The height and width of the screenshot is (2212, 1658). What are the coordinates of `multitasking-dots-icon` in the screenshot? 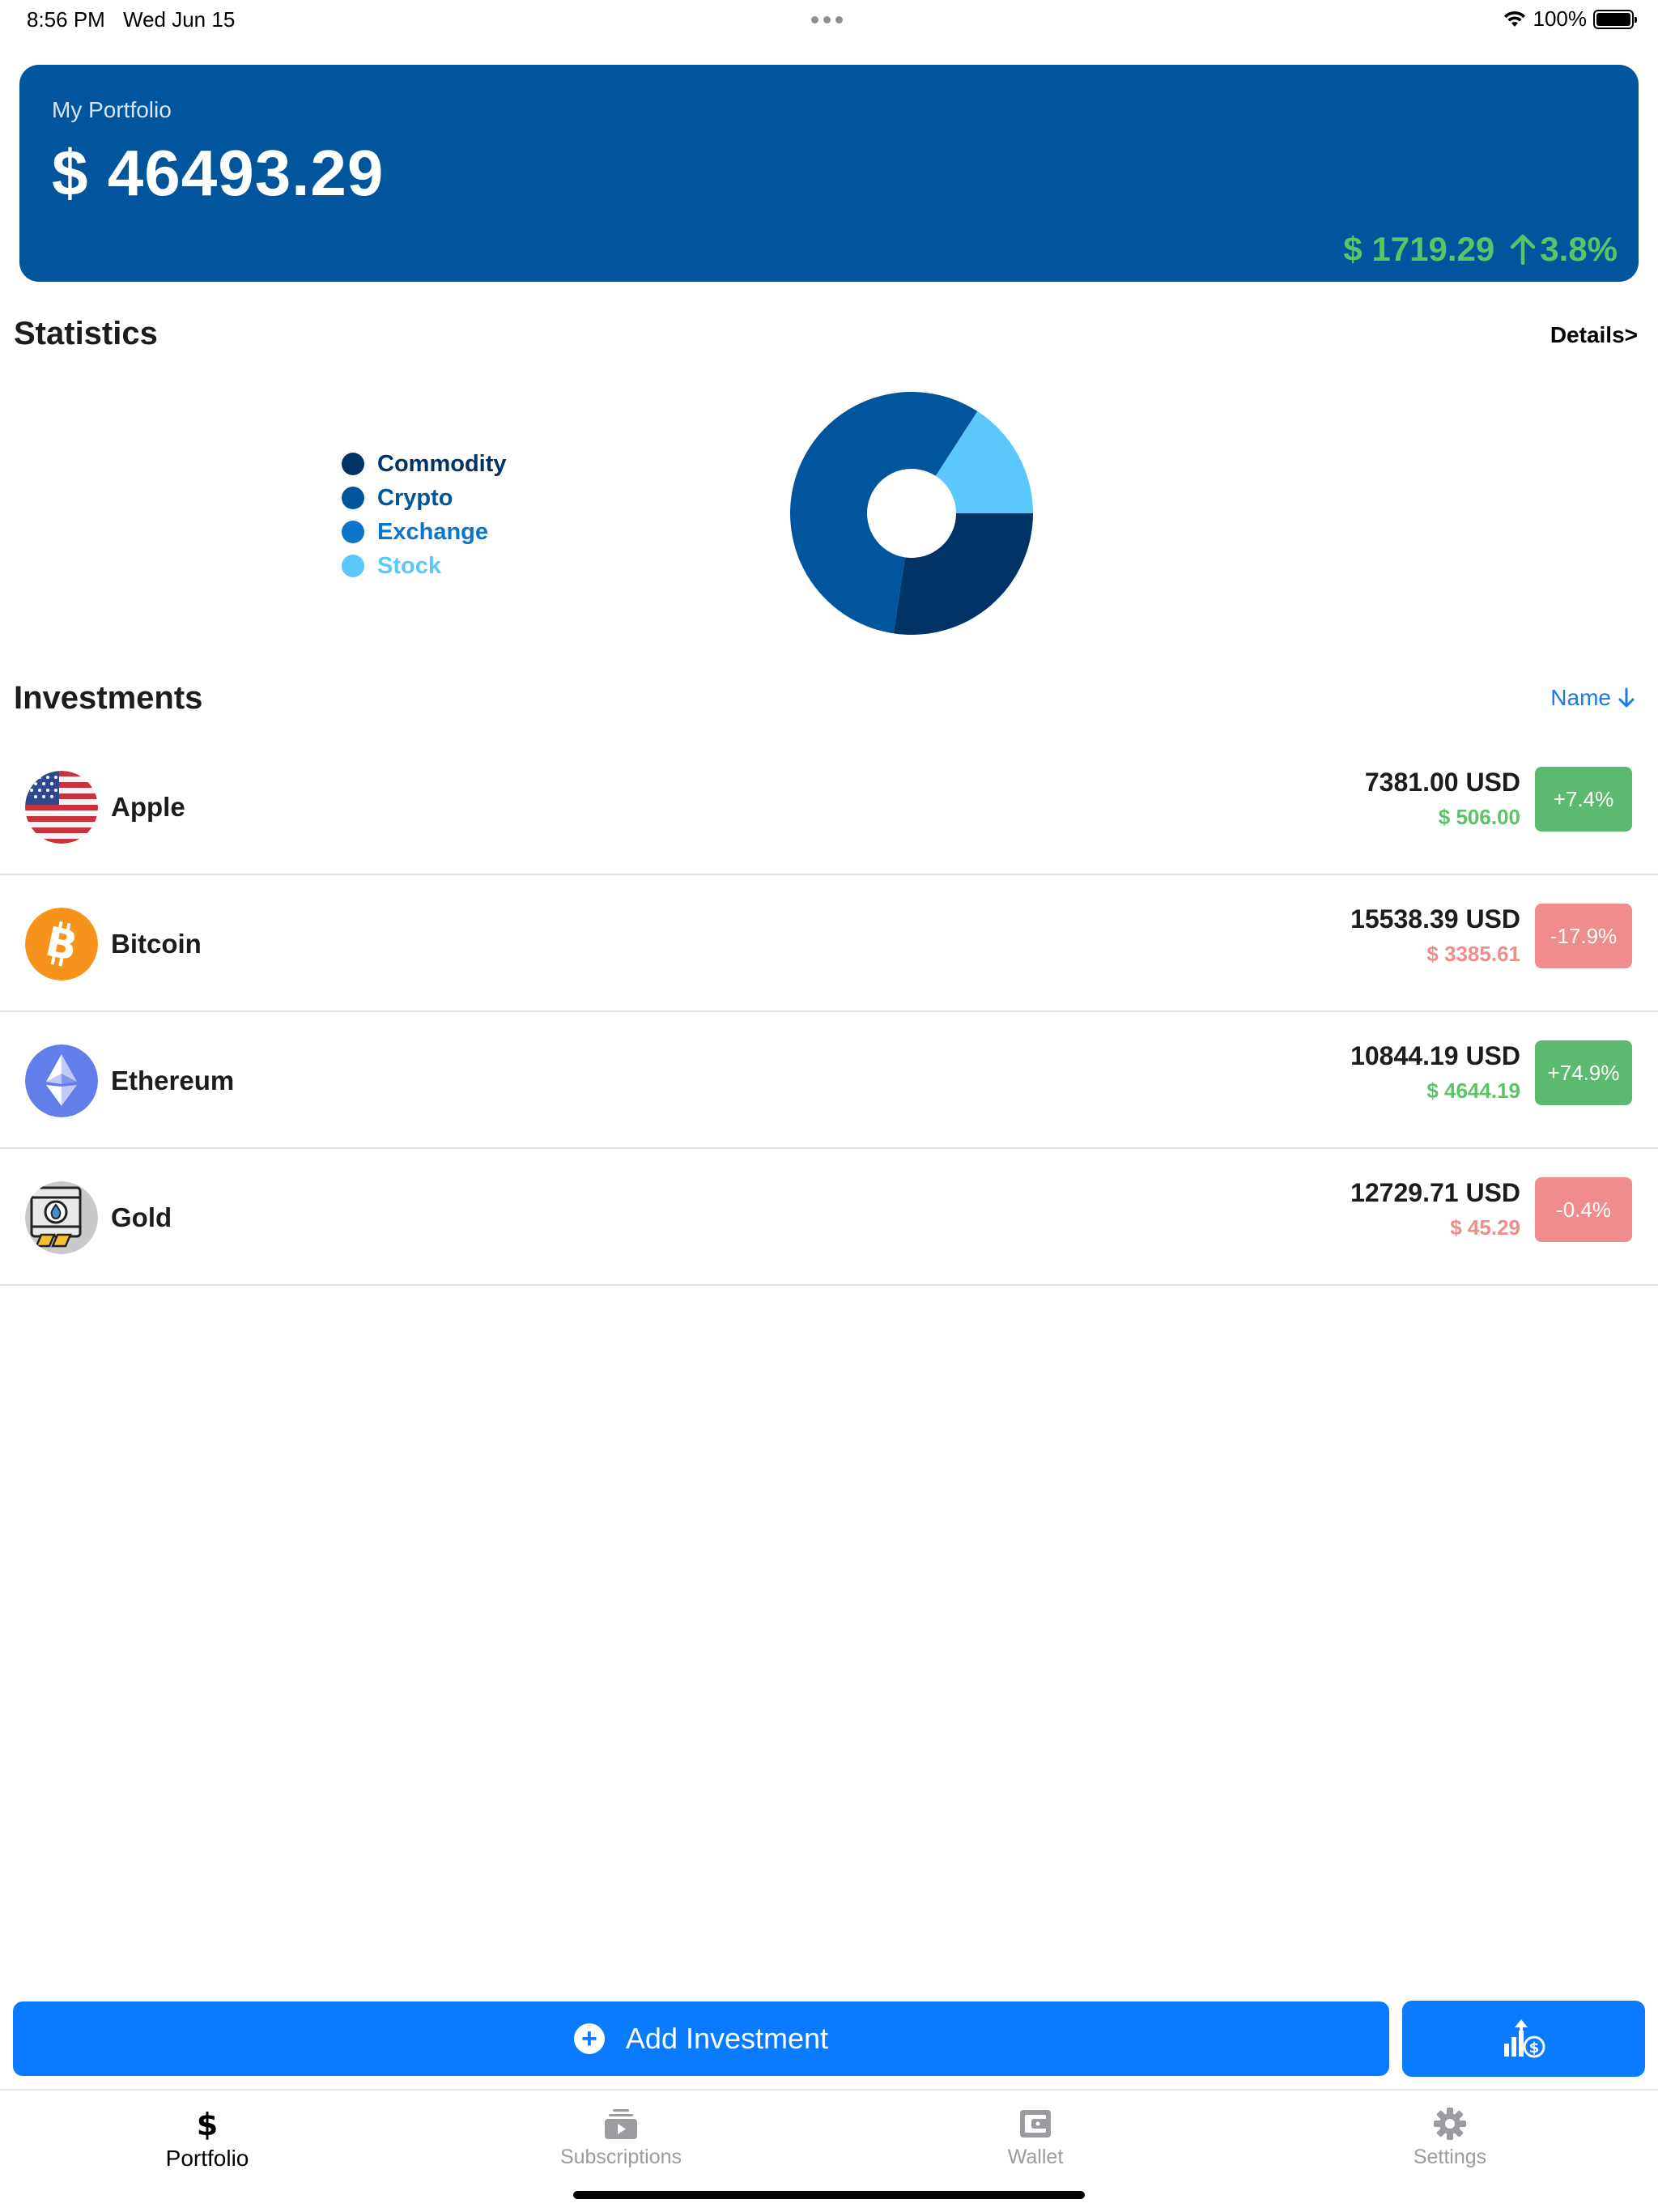 It's located at (827, 19).